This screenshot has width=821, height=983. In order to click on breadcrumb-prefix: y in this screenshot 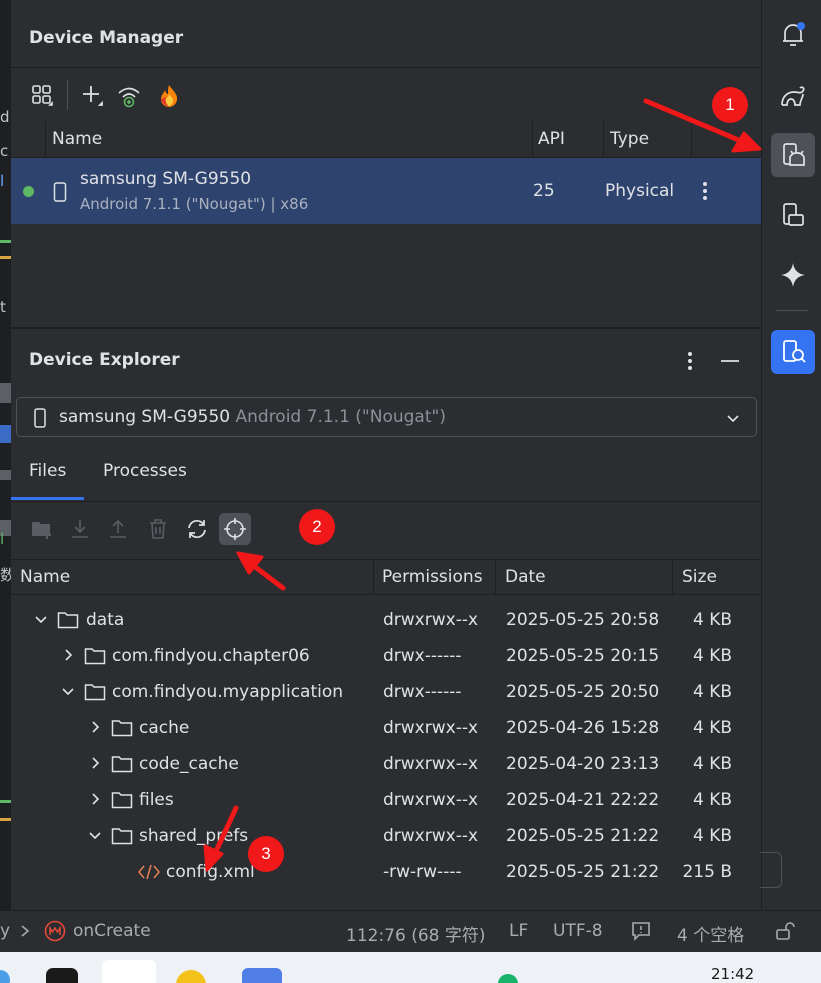, I will do `click(5, 931)`.